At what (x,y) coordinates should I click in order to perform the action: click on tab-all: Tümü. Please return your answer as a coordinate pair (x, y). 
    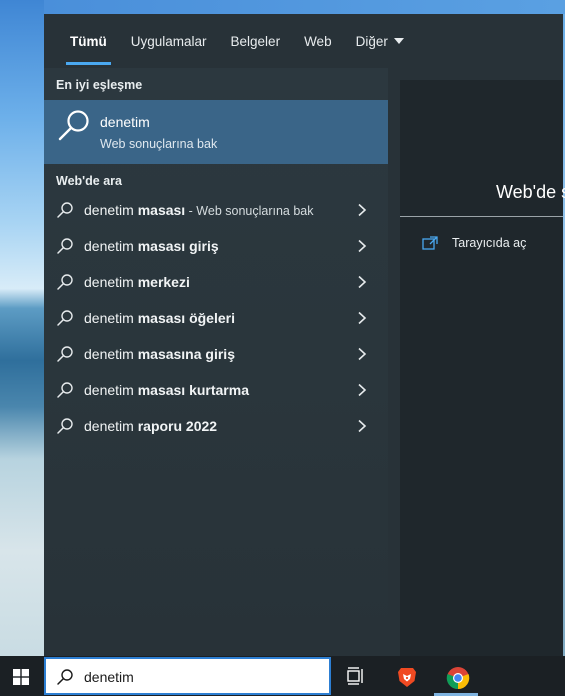
    Looking at the image, I should click on (88, 41).